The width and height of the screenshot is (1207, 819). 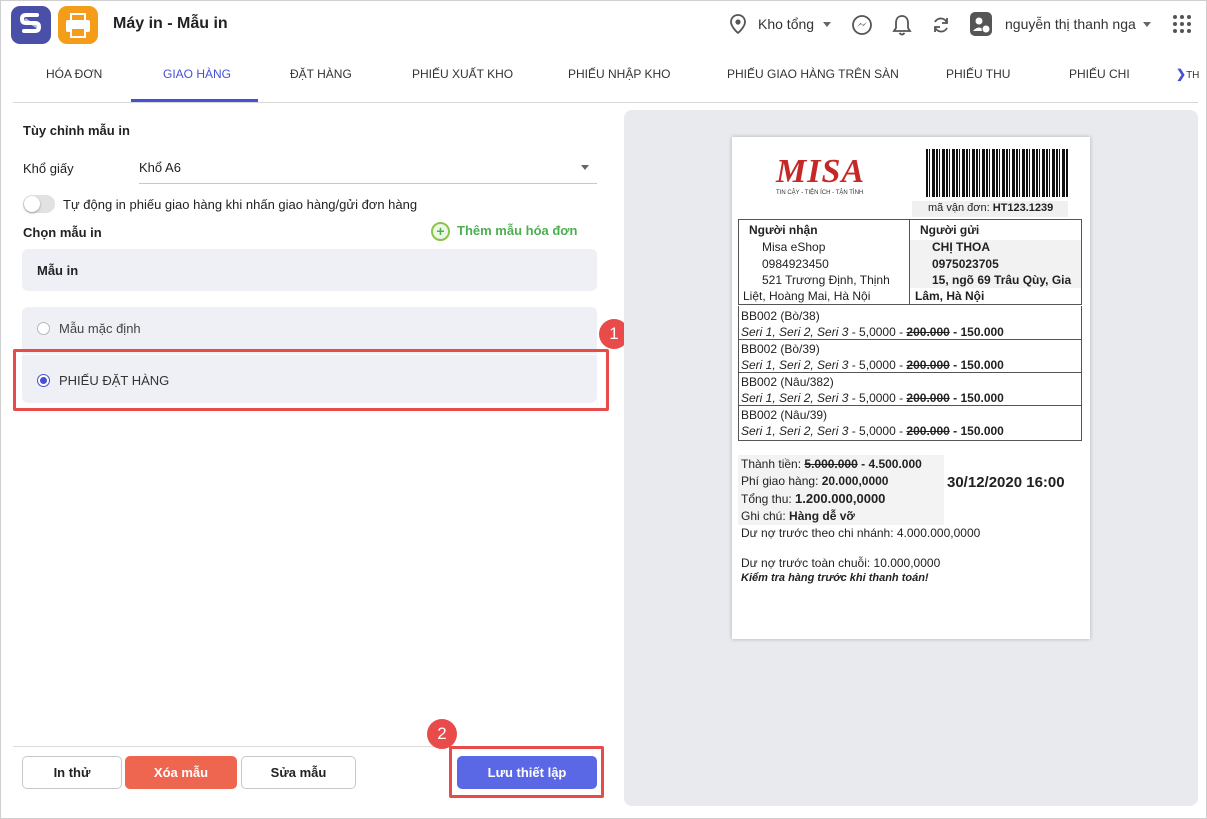 What do you see at coordinates (100, 328) in the screenshot?
I see `template-default-label: Mẫu mặc định` at bounding box center [100, 328].